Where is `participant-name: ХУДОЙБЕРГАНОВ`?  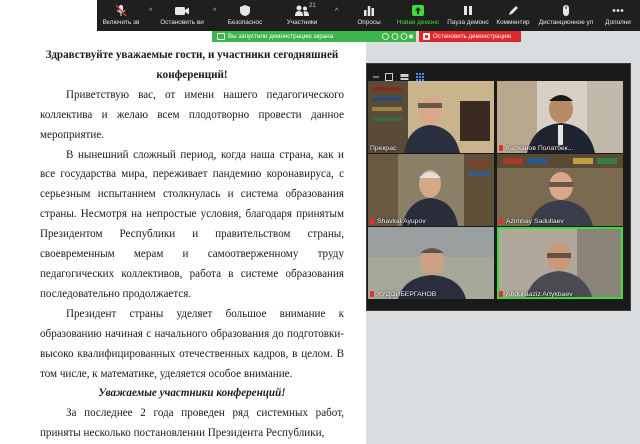
participant-name: ХУДОЙБЕРГАНОВ is located at coordinates (403, 294).